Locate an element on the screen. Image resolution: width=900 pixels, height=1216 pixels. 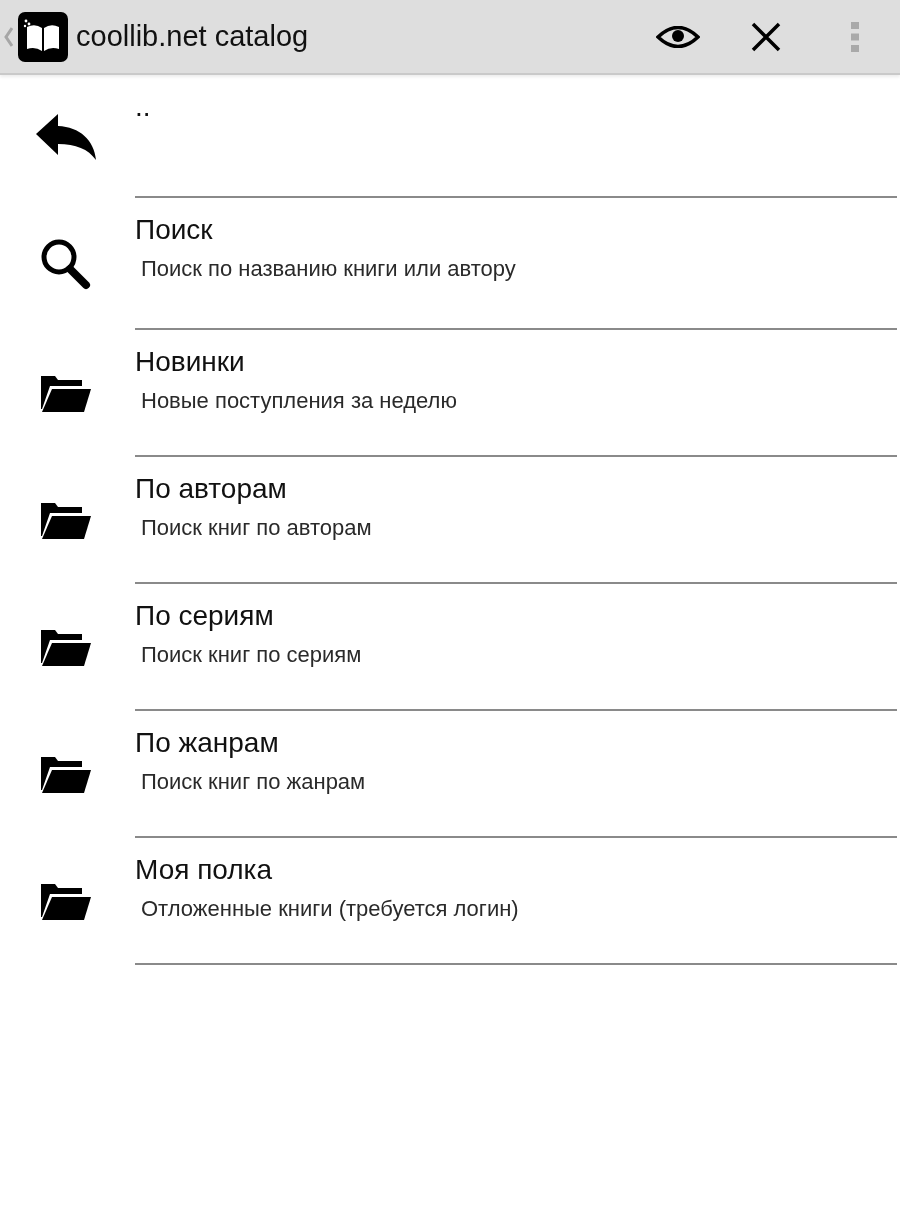
book-app-icon is located at coordinates (43, 36).